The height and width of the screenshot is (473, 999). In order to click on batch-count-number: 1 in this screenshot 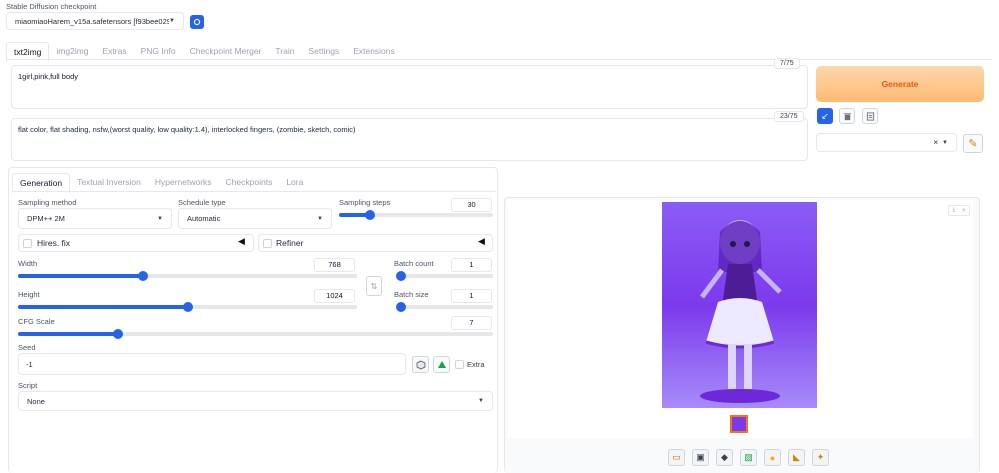, I will do `click(471, 265)`.